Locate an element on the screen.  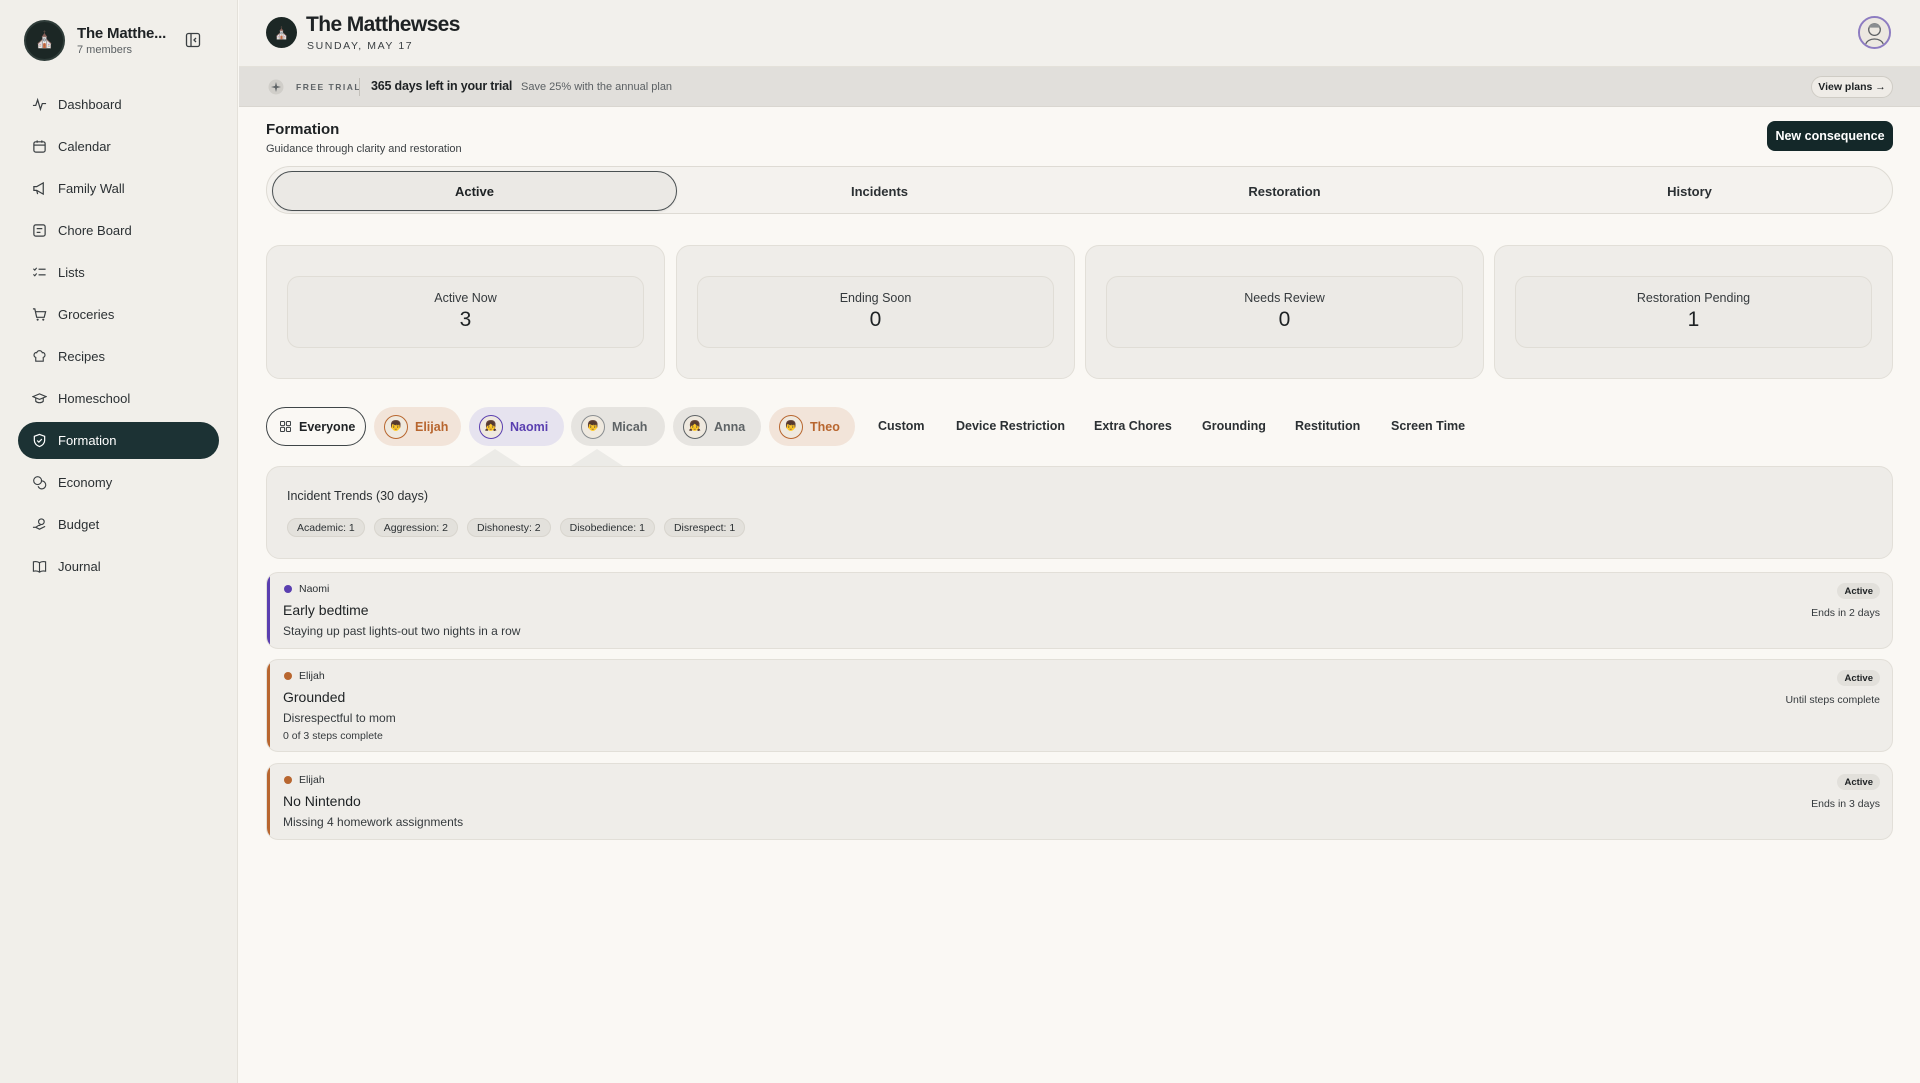
sidebar-item-homeschool: Homeschool is located at coordinates (118, 398).